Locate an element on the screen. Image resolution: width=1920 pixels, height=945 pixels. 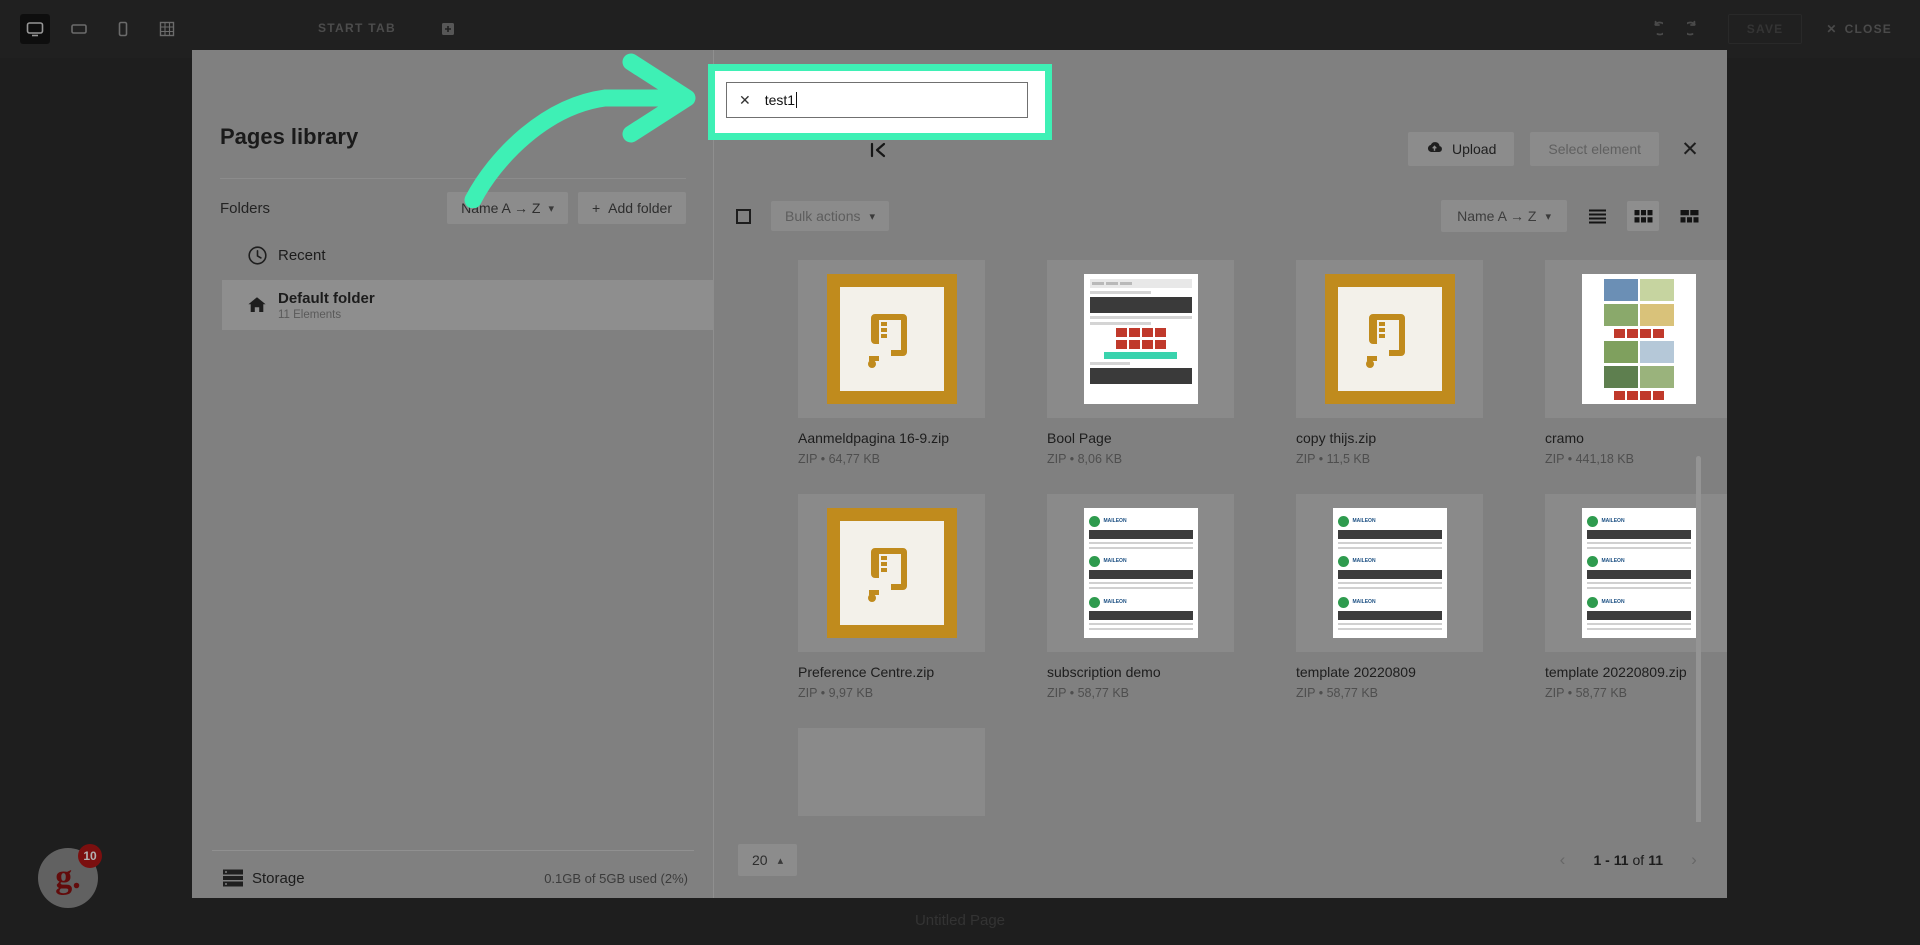
upload-button: Upload is located at coordinates (1461, 149).